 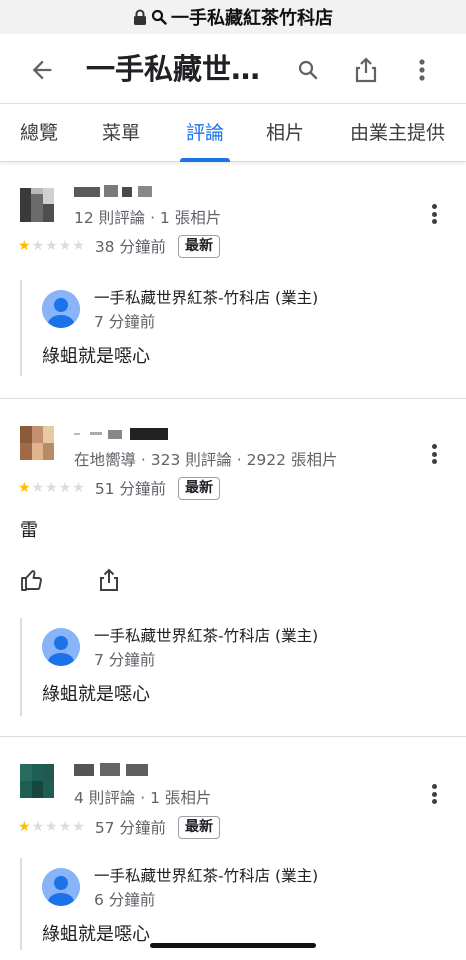 I want to click on home-indicator, so click(x=233, y=945).